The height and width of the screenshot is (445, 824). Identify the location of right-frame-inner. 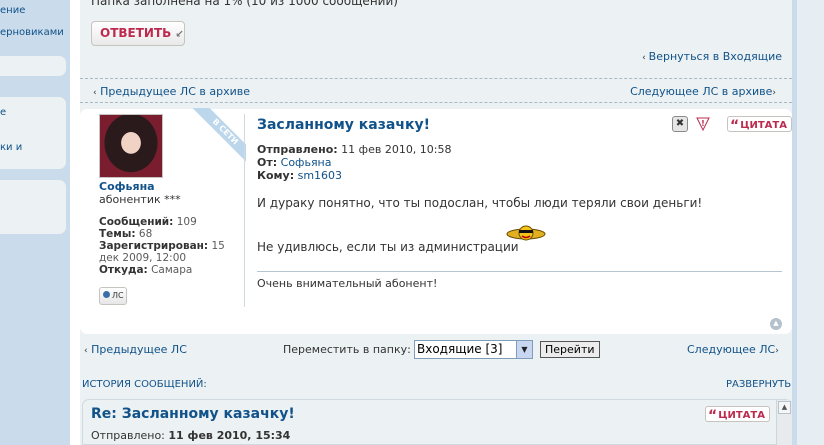
(810, 222).